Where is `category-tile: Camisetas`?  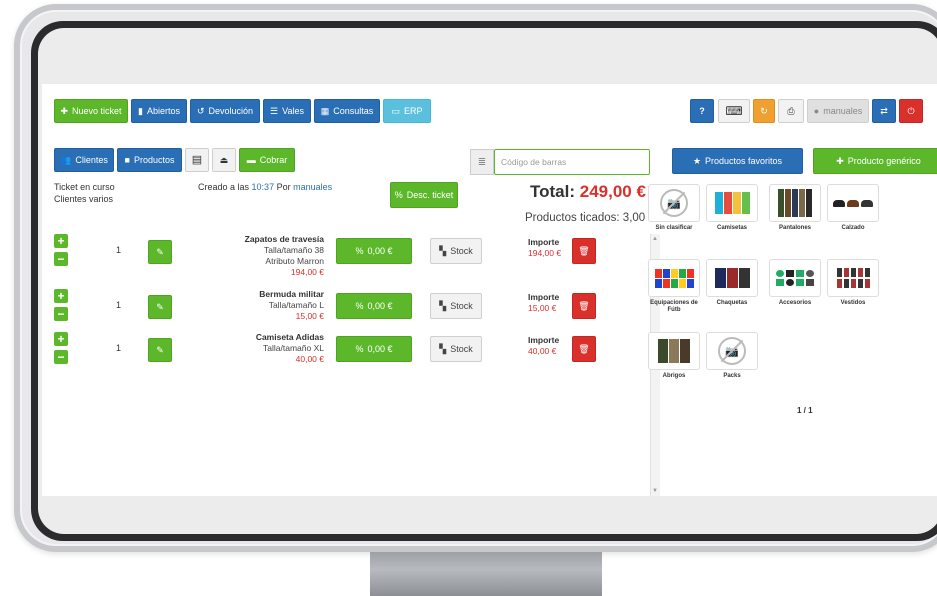 category-tile: Camisetas is located at coordinates (732, 208).